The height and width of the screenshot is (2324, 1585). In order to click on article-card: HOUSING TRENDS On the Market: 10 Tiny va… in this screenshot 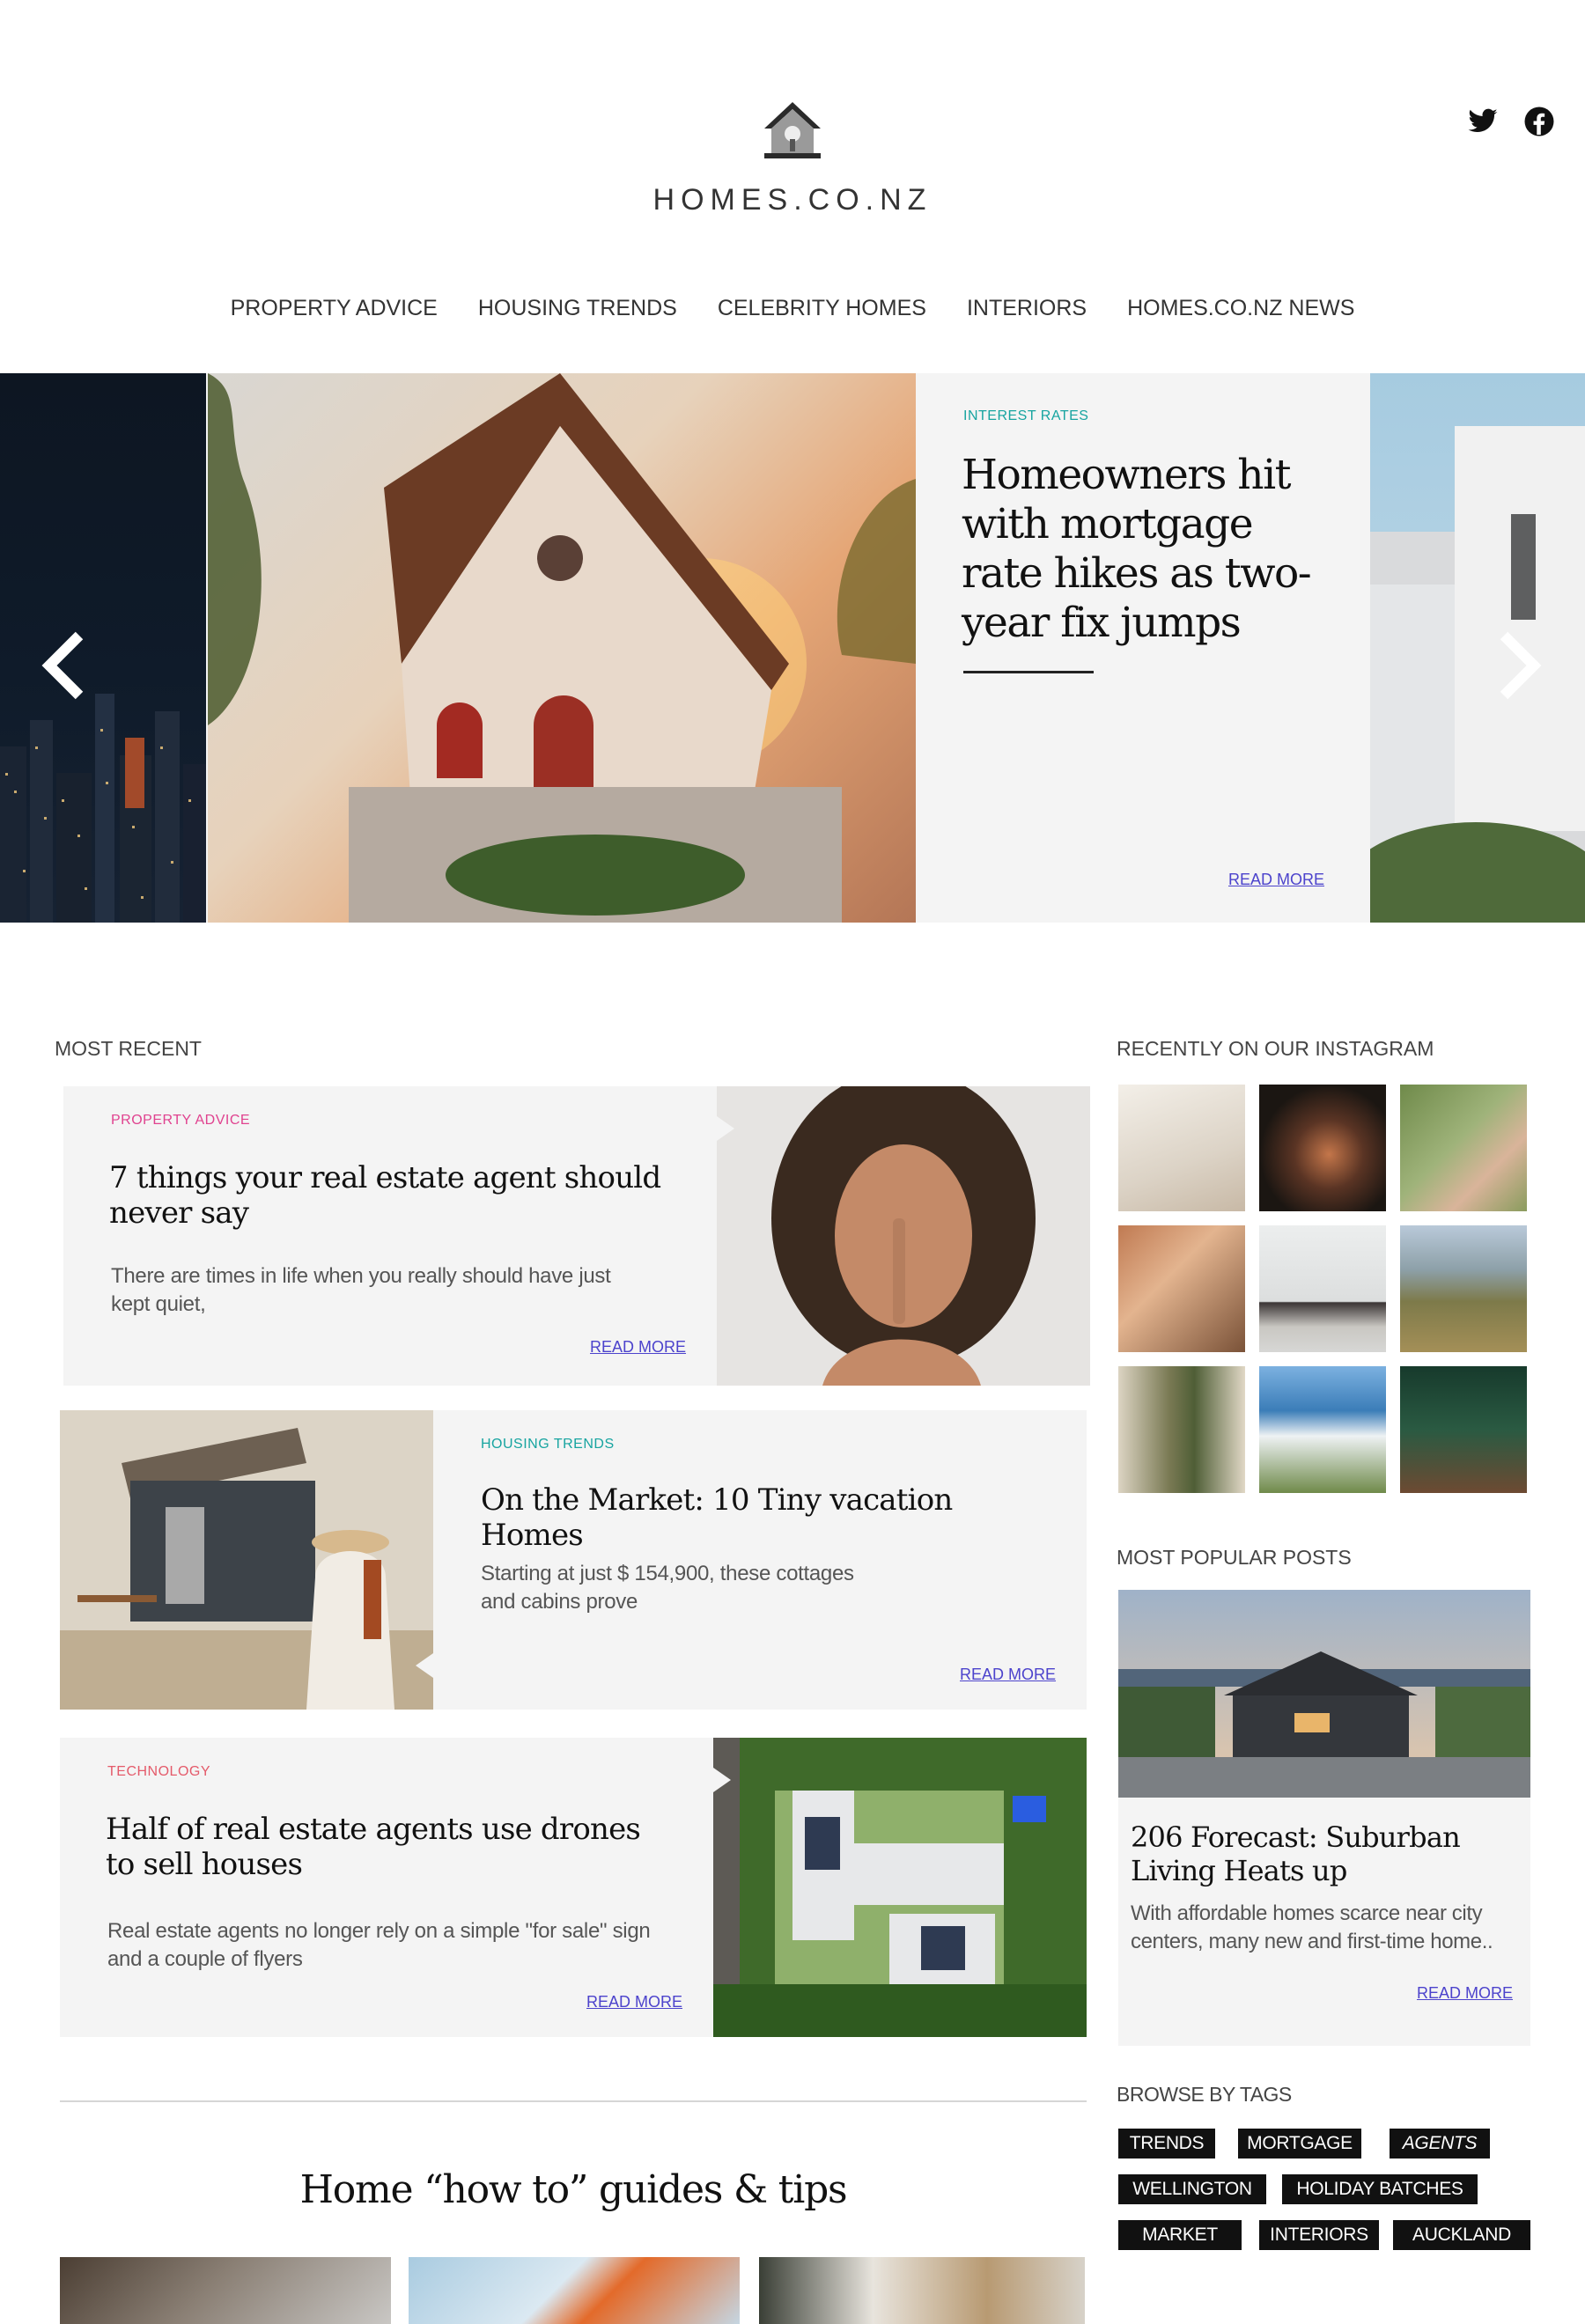, I will do `click(573, 1560)`.